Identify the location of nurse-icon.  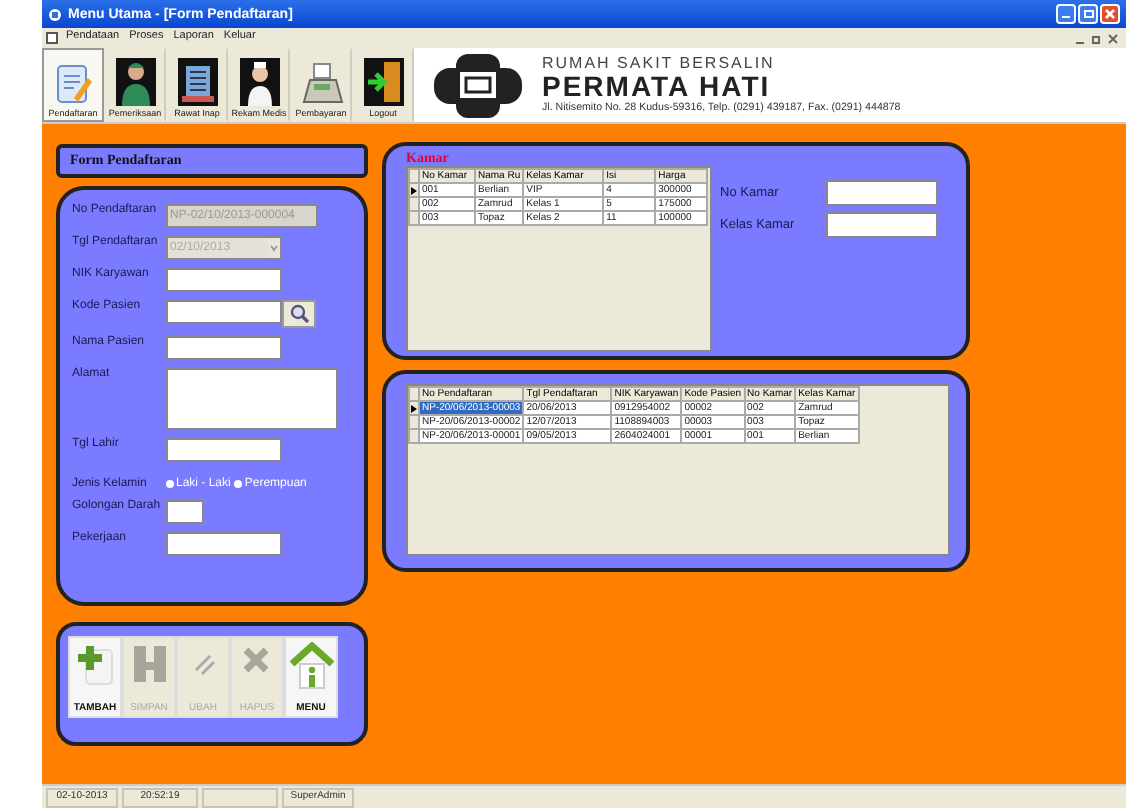
(259, 82).